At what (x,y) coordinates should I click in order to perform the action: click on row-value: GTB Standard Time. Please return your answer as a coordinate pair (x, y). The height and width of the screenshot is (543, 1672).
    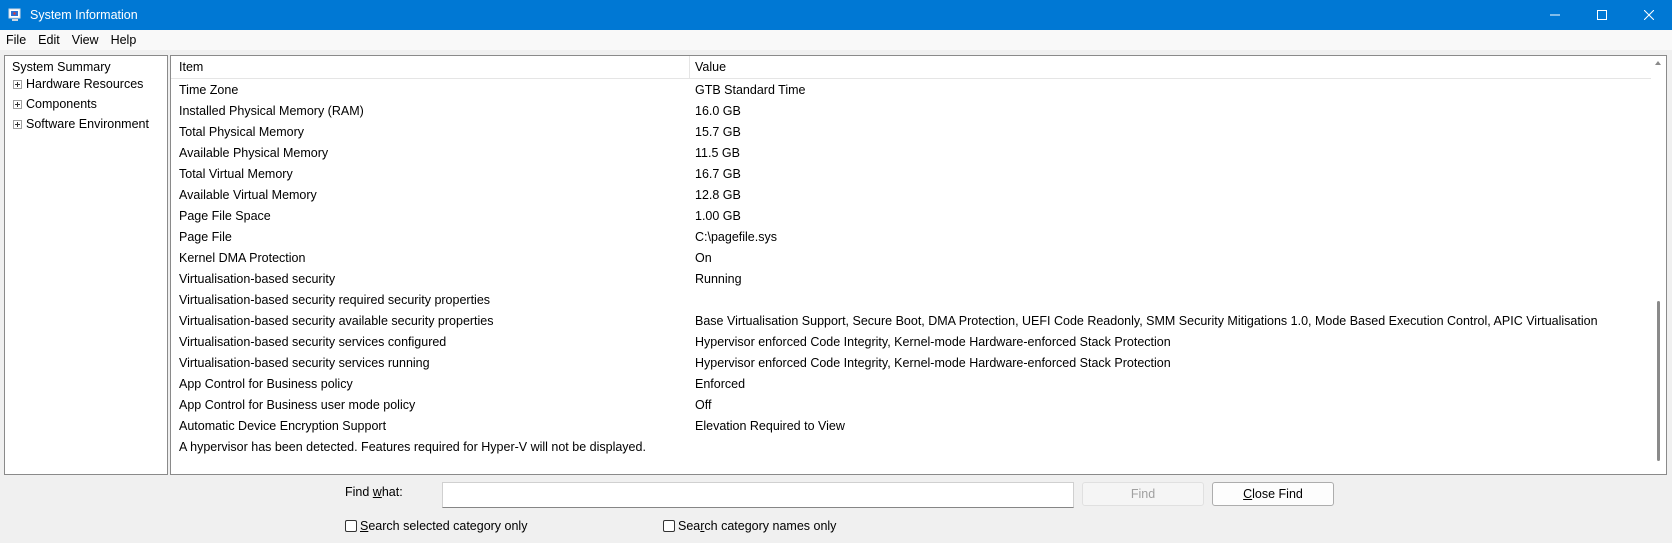
    Looking at the image, I should click on (750, 90).